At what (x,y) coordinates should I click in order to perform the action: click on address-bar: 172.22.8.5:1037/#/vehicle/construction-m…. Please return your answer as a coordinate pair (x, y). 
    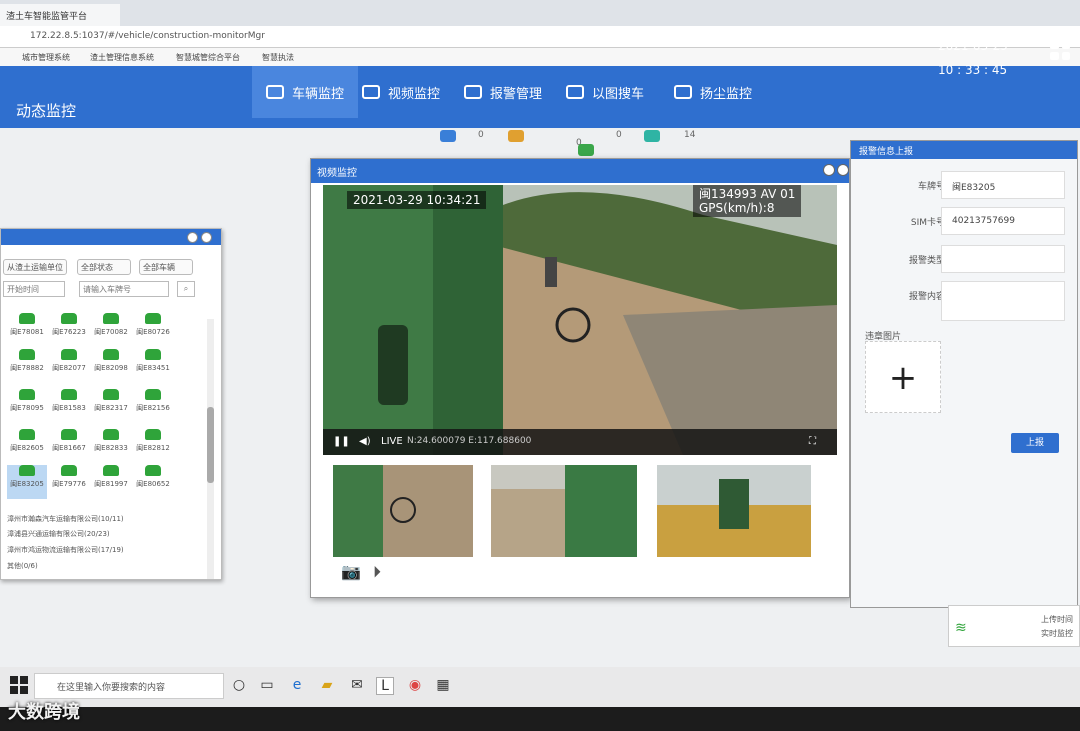
    Looking at the image, I should click on (540, 37).